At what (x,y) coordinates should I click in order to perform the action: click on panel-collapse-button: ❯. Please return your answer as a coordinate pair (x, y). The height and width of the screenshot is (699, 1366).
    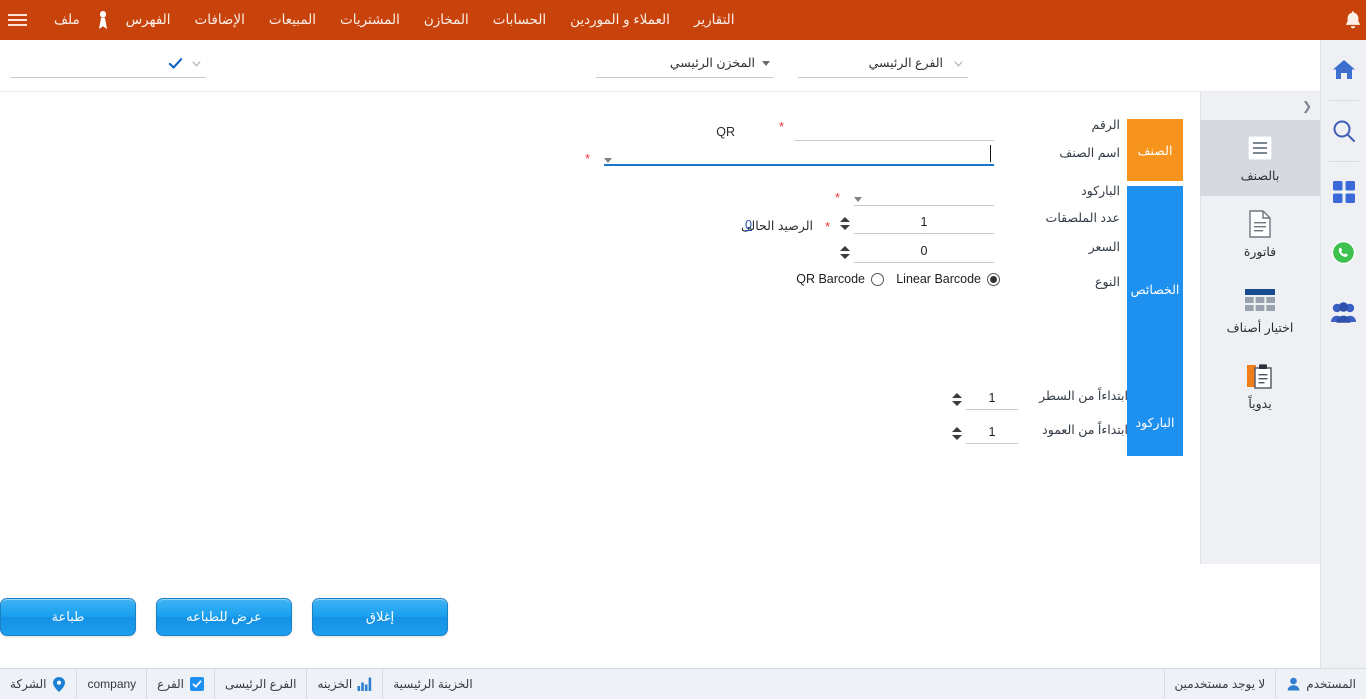
    Looking at the image, I should click on (1260, 106).